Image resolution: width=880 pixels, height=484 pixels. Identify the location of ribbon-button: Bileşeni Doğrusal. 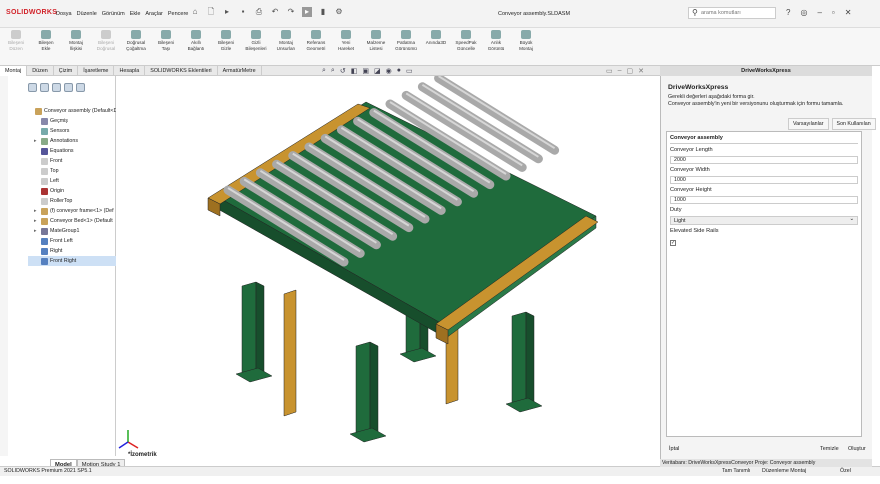
(106, 41).